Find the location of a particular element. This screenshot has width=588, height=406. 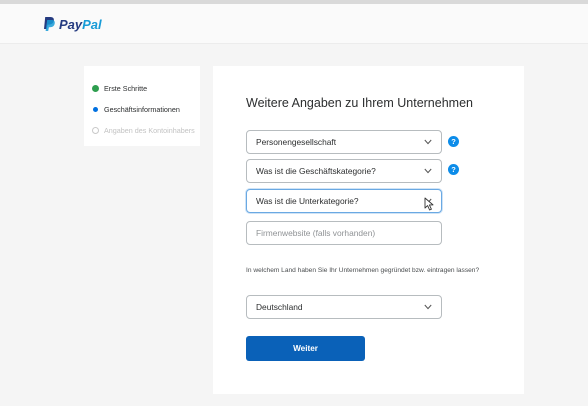

step-geschaeftsinformationen: Geschäftsinformationen is located at coordinates (142, 109).